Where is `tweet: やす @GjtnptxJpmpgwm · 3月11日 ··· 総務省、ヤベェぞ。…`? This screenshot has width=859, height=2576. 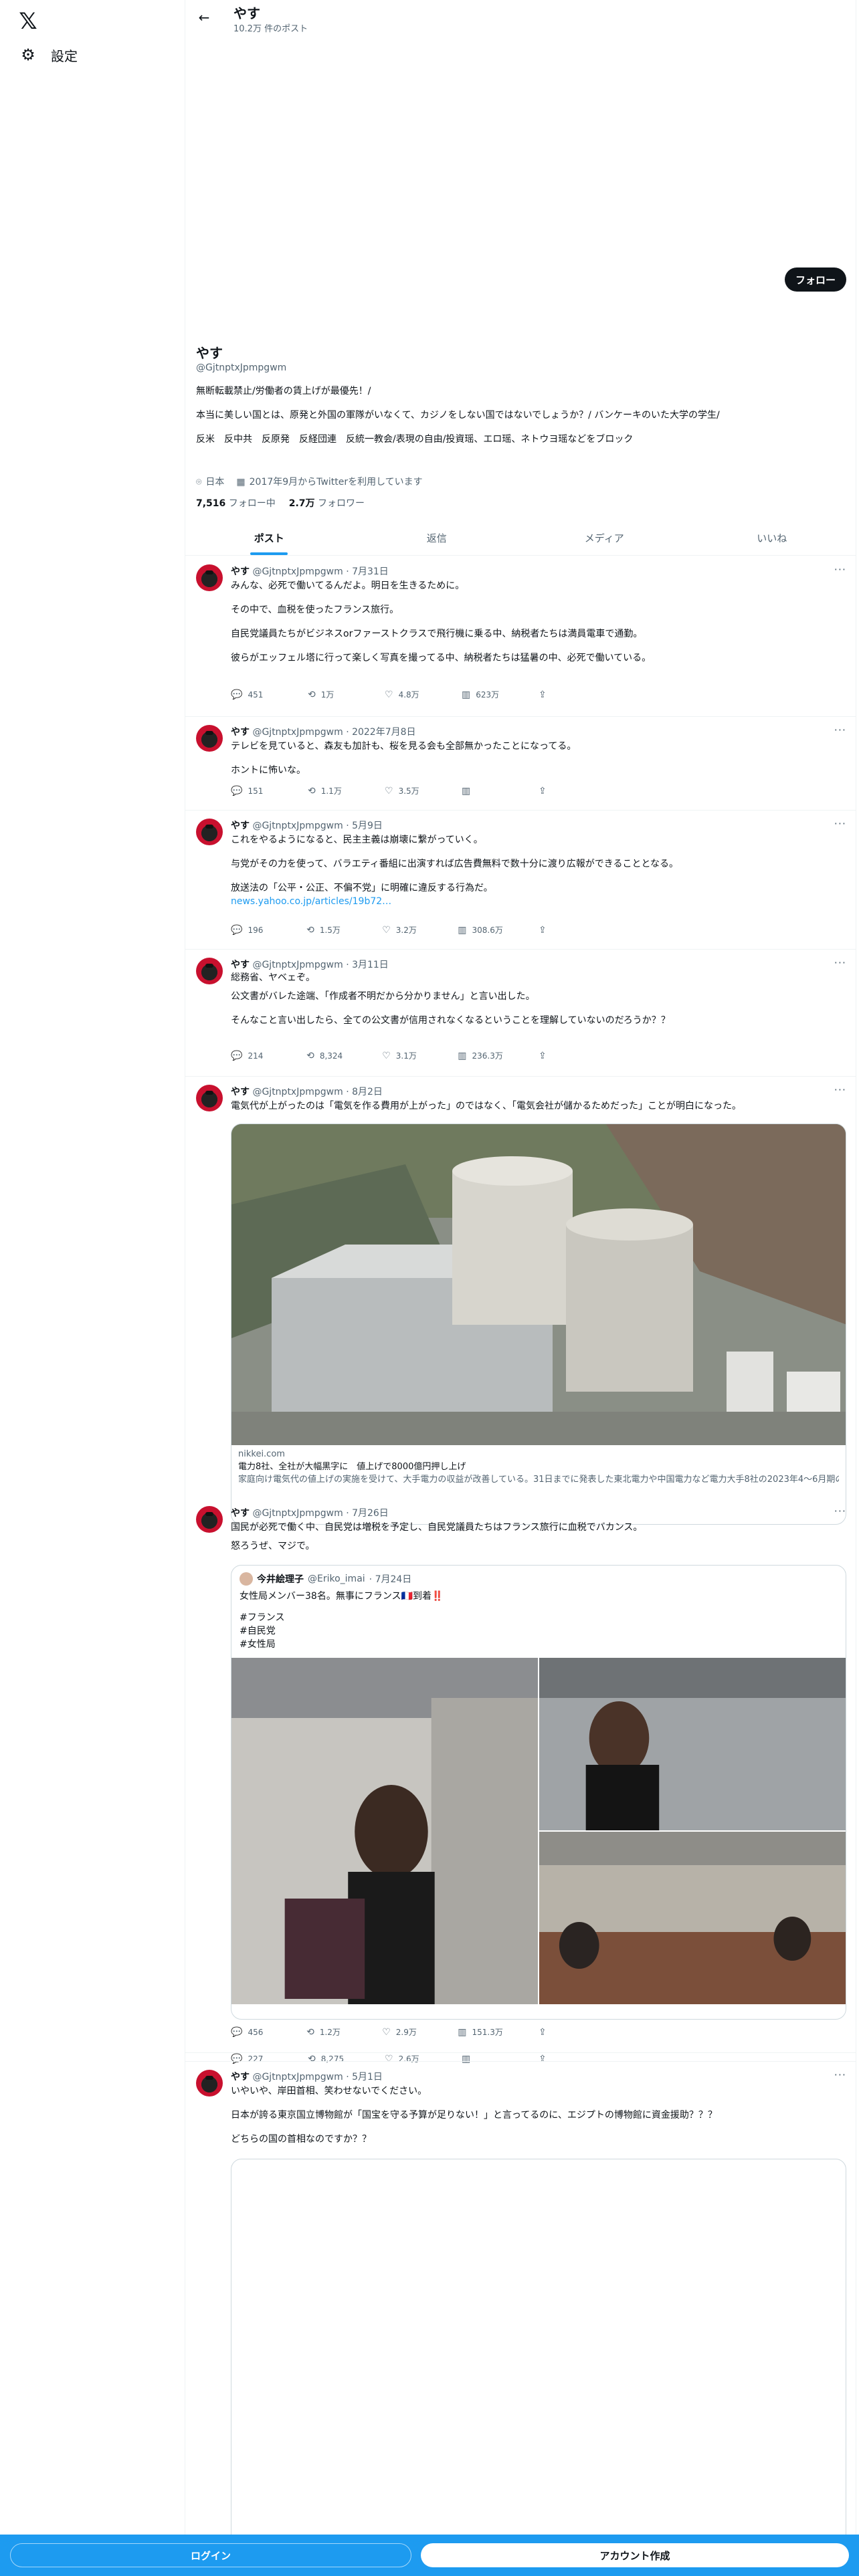
tweet: やす @GjtnptxJpmpgwm · 3月11日 ··· 総務省、ヤベェぞ。… is located at coordinates (520, 1013).